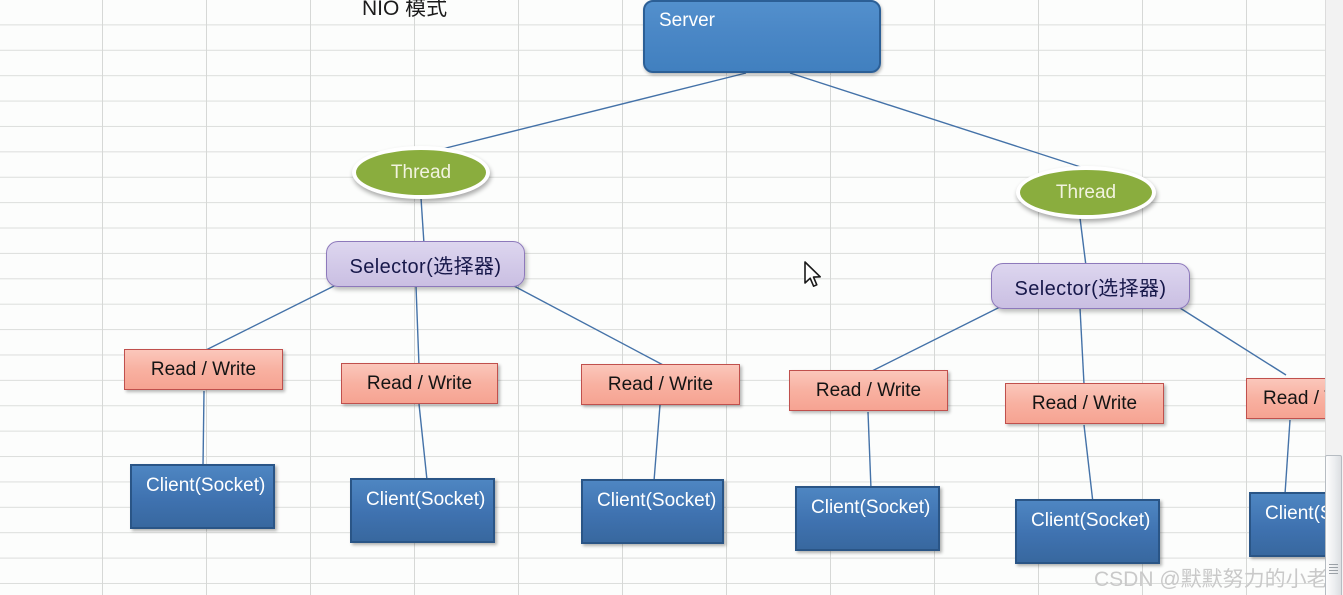 This screenshot has width=1343, height=595. I want to click on selector-node-right: Selector(选择器), so click(1090, 286).